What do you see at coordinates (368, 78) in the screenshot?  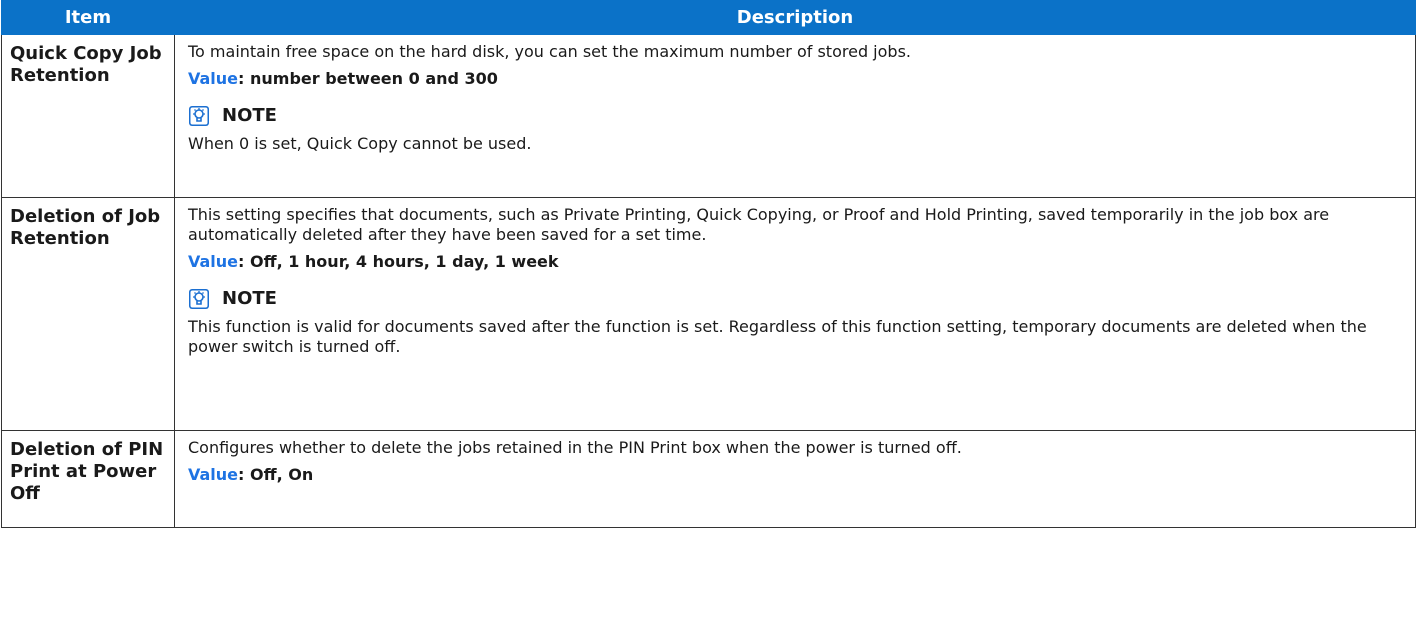 I see `value-text: : number between 0 and 300` at bounding box center [368, 78].